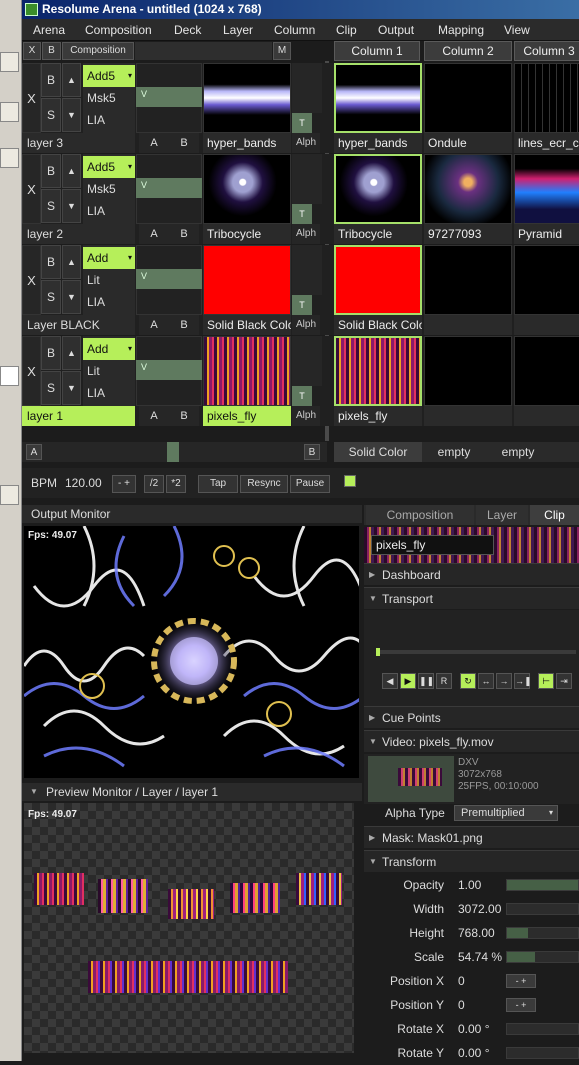 The image size is (579, 1065). What do you see at coordinates (517, 30) in the screenshot?
I see `menu-view: View` at bounding box center [517, 30].